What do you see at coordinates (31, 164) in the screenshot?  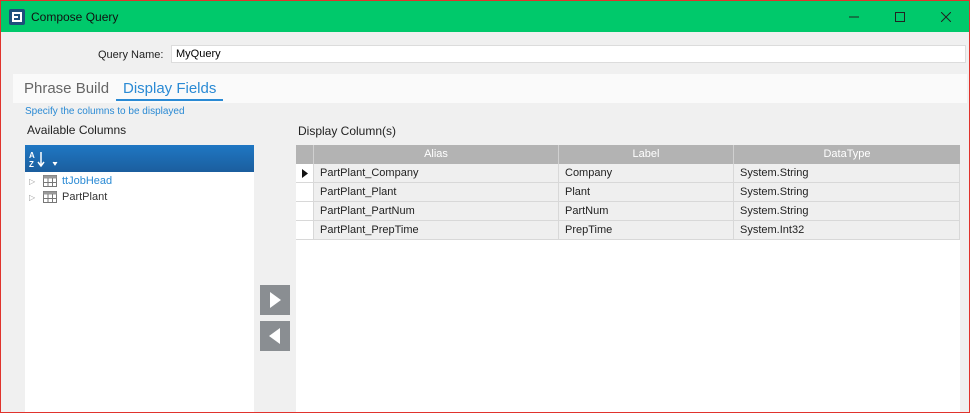 I see `svg-text: Z` at bounding box center [31, 164].